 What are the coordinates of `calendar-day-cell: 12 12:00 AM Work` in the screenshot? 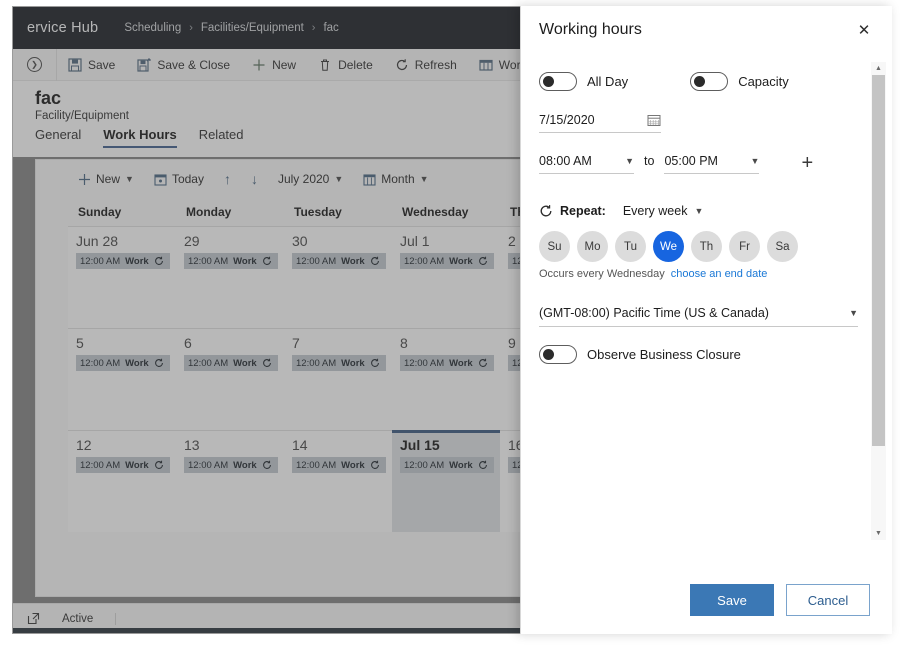 It's located at (122, 481).